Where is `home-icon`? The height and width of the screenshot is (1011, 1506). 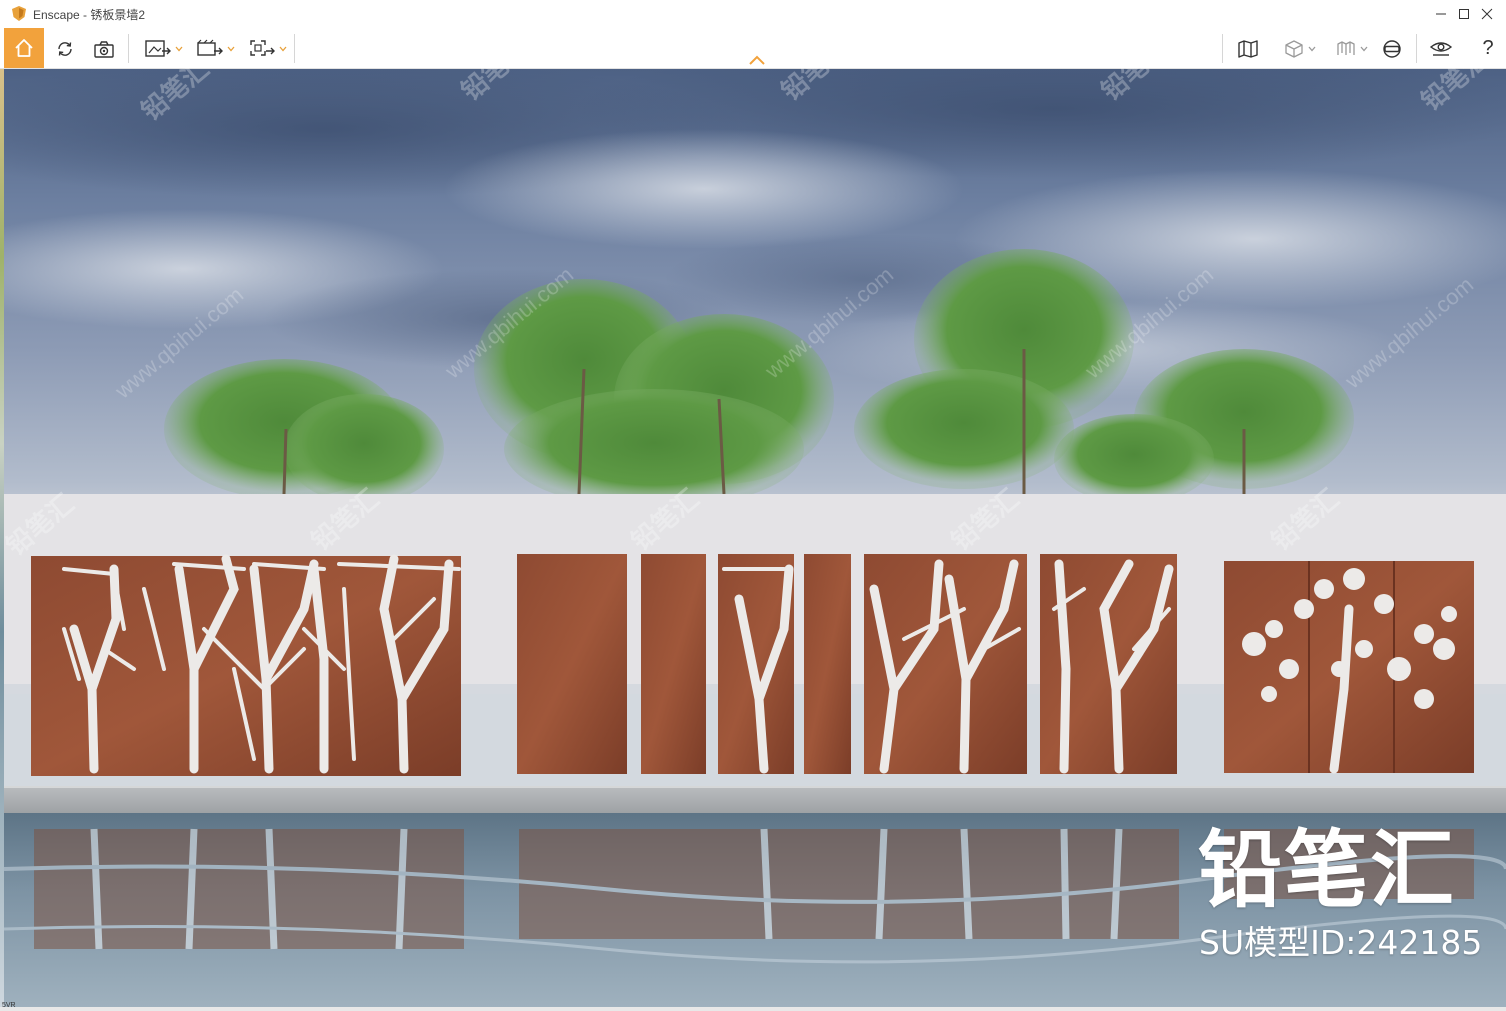
home-icon is located at coordinates (24, 48).